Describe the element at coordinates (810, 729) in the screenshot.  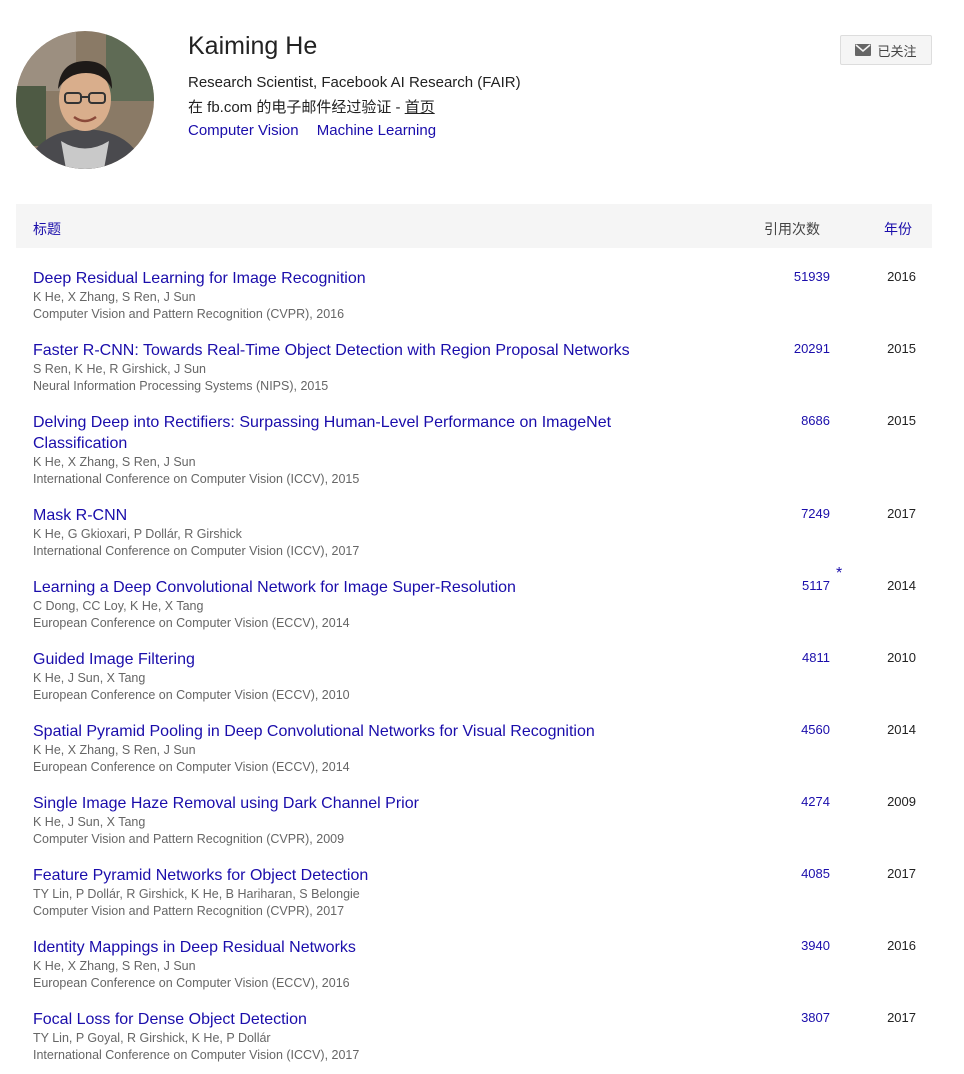
I see `citation-count: 4560` at that location.